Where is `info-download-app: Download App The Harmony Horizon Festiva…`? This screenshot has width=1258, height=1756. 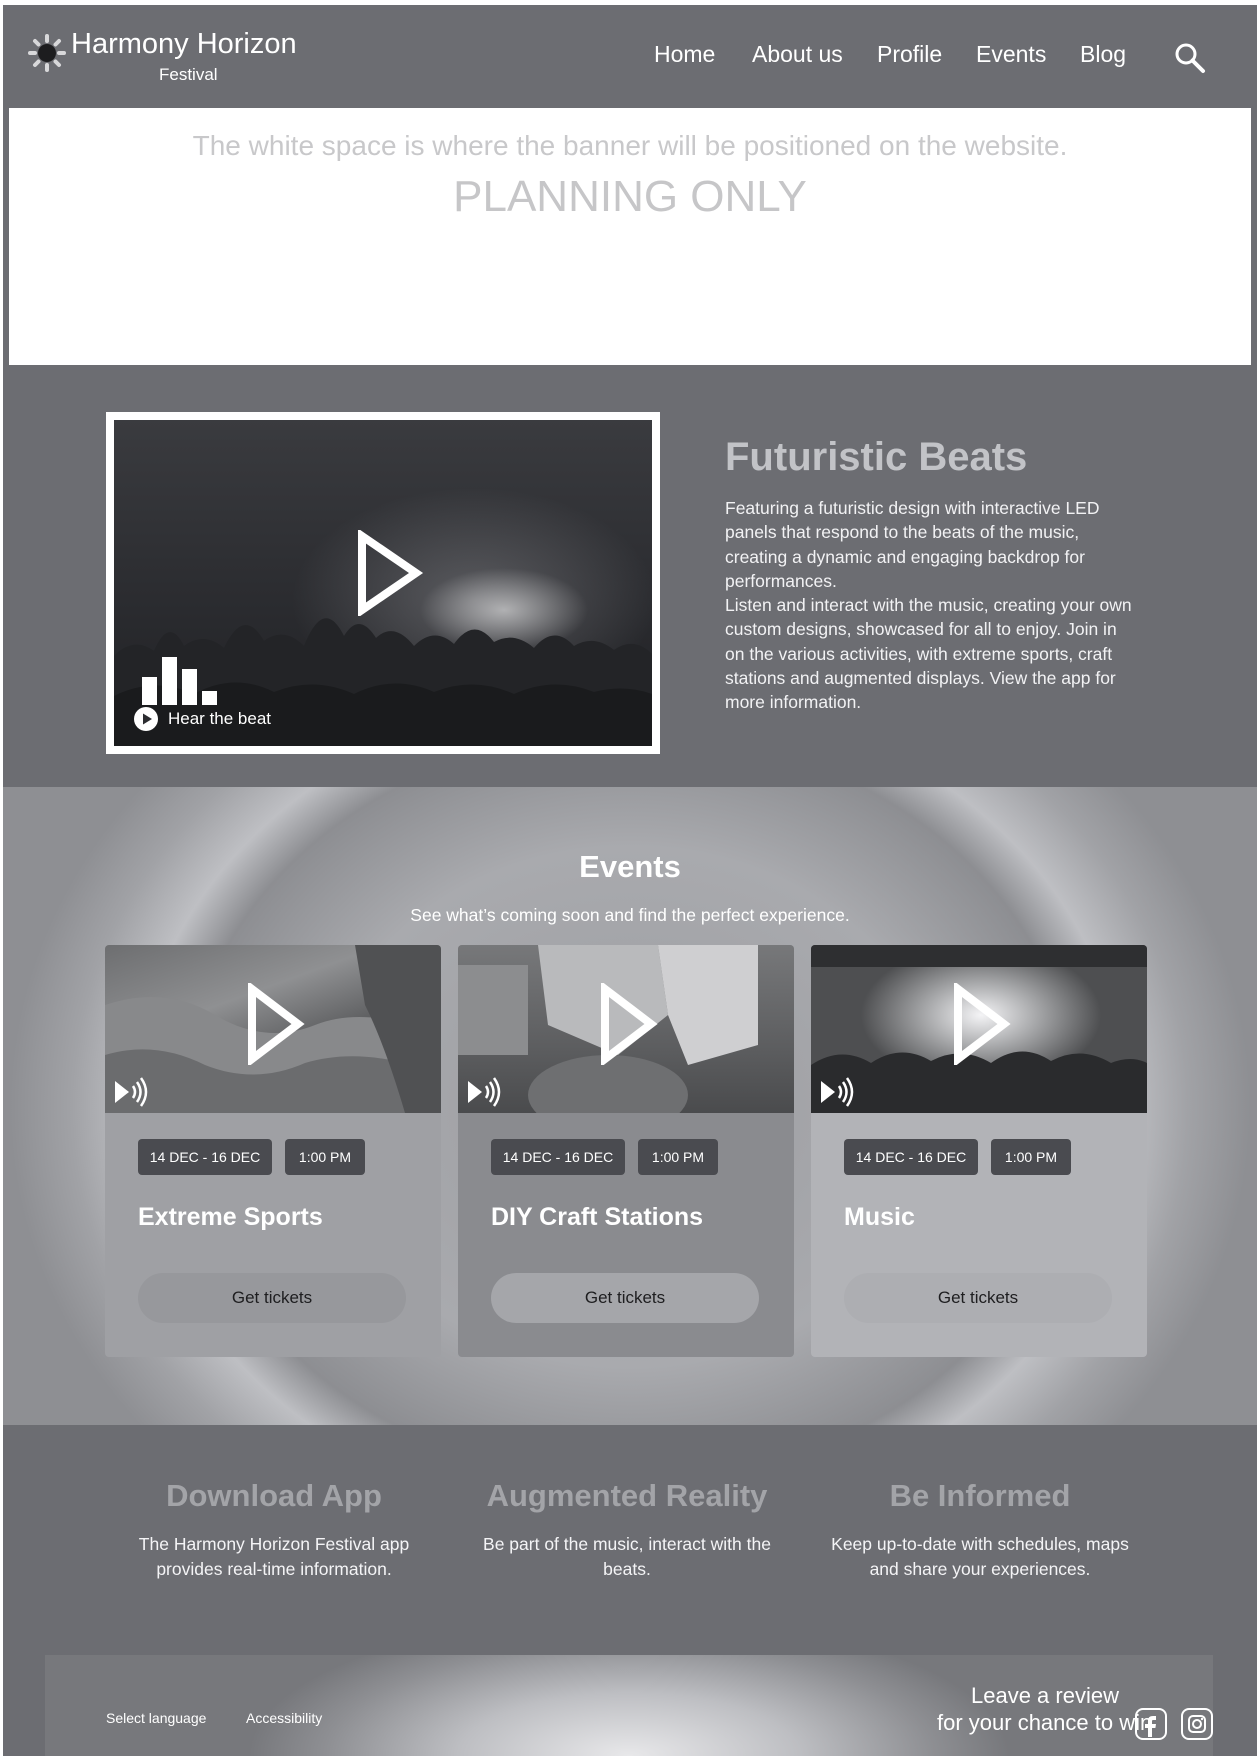
info-download-app: Download App The Harmony Horizon Festiva… is located at coordinates (274, 1529).